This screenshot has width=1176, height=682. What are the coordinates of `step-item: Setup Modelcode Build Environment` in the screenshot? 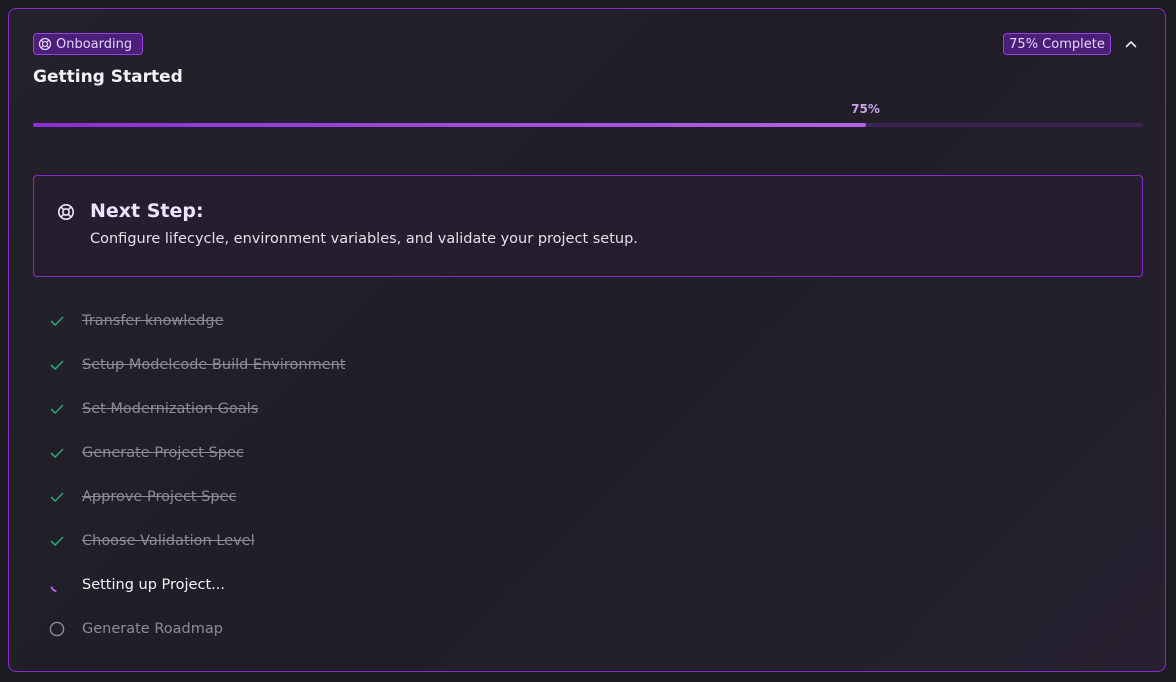 It's located at (345, 365).